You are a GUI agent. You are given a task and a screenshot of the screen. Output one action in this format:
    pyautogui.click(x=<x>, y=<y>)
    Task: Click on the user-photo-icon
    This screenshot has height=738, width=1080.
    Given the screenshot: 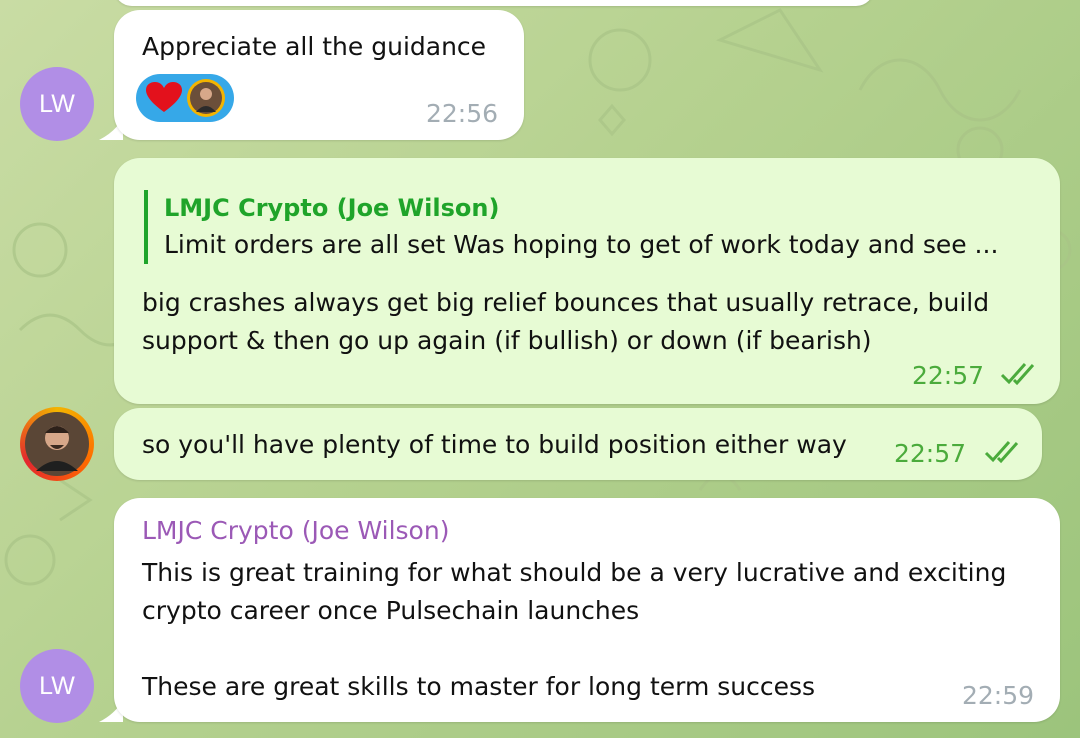 What is the action you would take?
    pyautogui.click(x=57, y=444)
    